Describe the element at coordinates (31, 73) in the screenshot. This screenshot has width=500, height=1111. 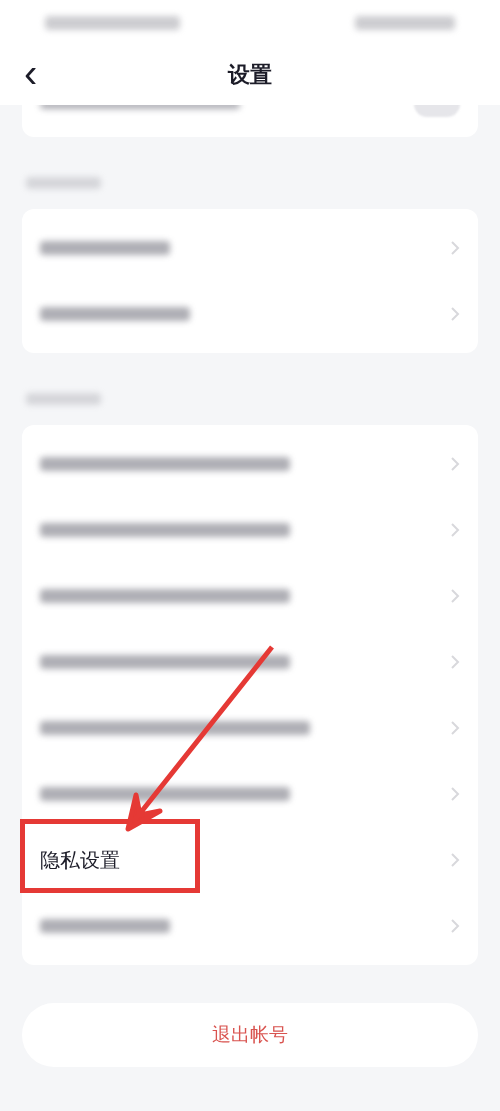
I see `back-button: ‹` at that location.